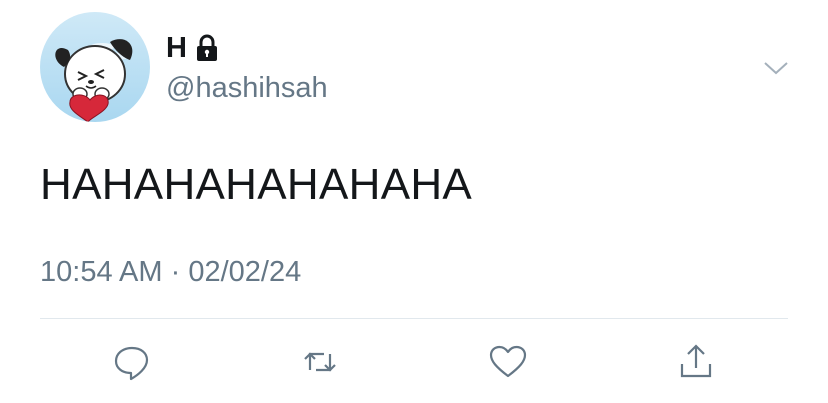  What do you see at coordinates (414, 318) in the screenshot?
I see `divider` at bounding box center [414, 318].